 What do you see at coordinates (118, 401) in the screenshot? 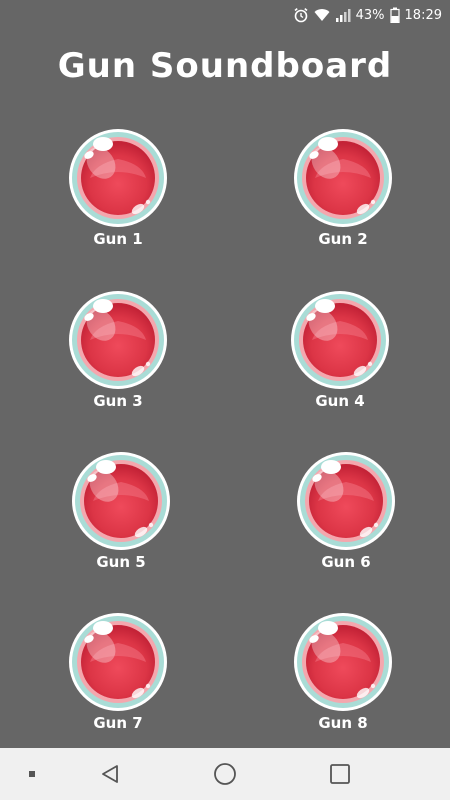
I see `sound-button-label: Gun 3` at bounding box center [118, 401].